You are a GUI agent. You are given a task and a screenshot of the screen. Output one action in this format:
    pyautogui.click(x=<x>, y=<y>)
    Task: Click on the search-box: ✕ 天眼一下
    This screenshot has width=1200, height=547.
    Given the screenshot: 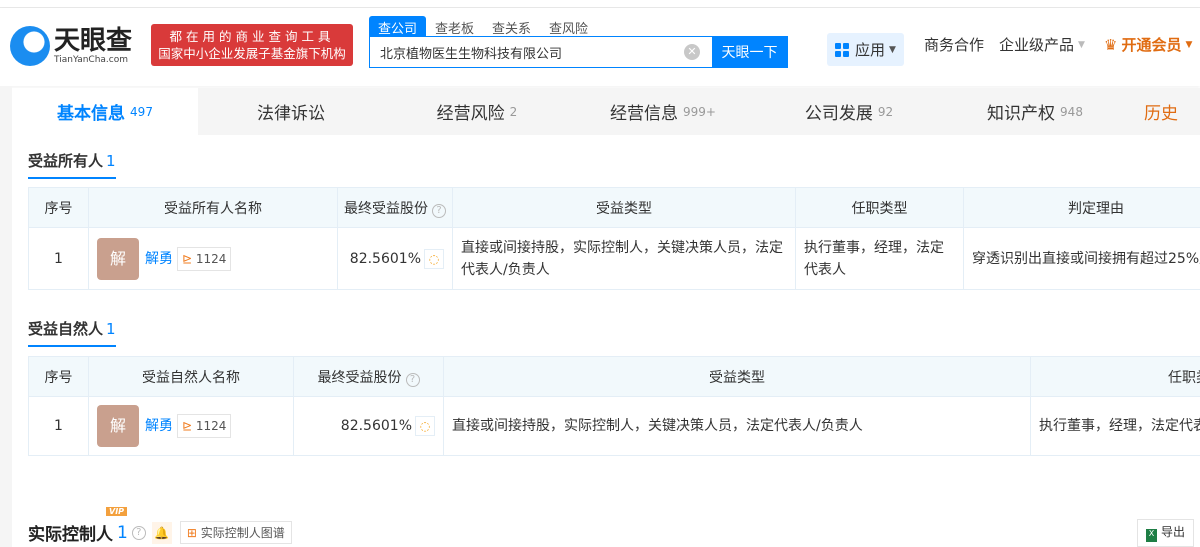 What is the action you would take?
    pyautogui.click(x=578, y=52)
    